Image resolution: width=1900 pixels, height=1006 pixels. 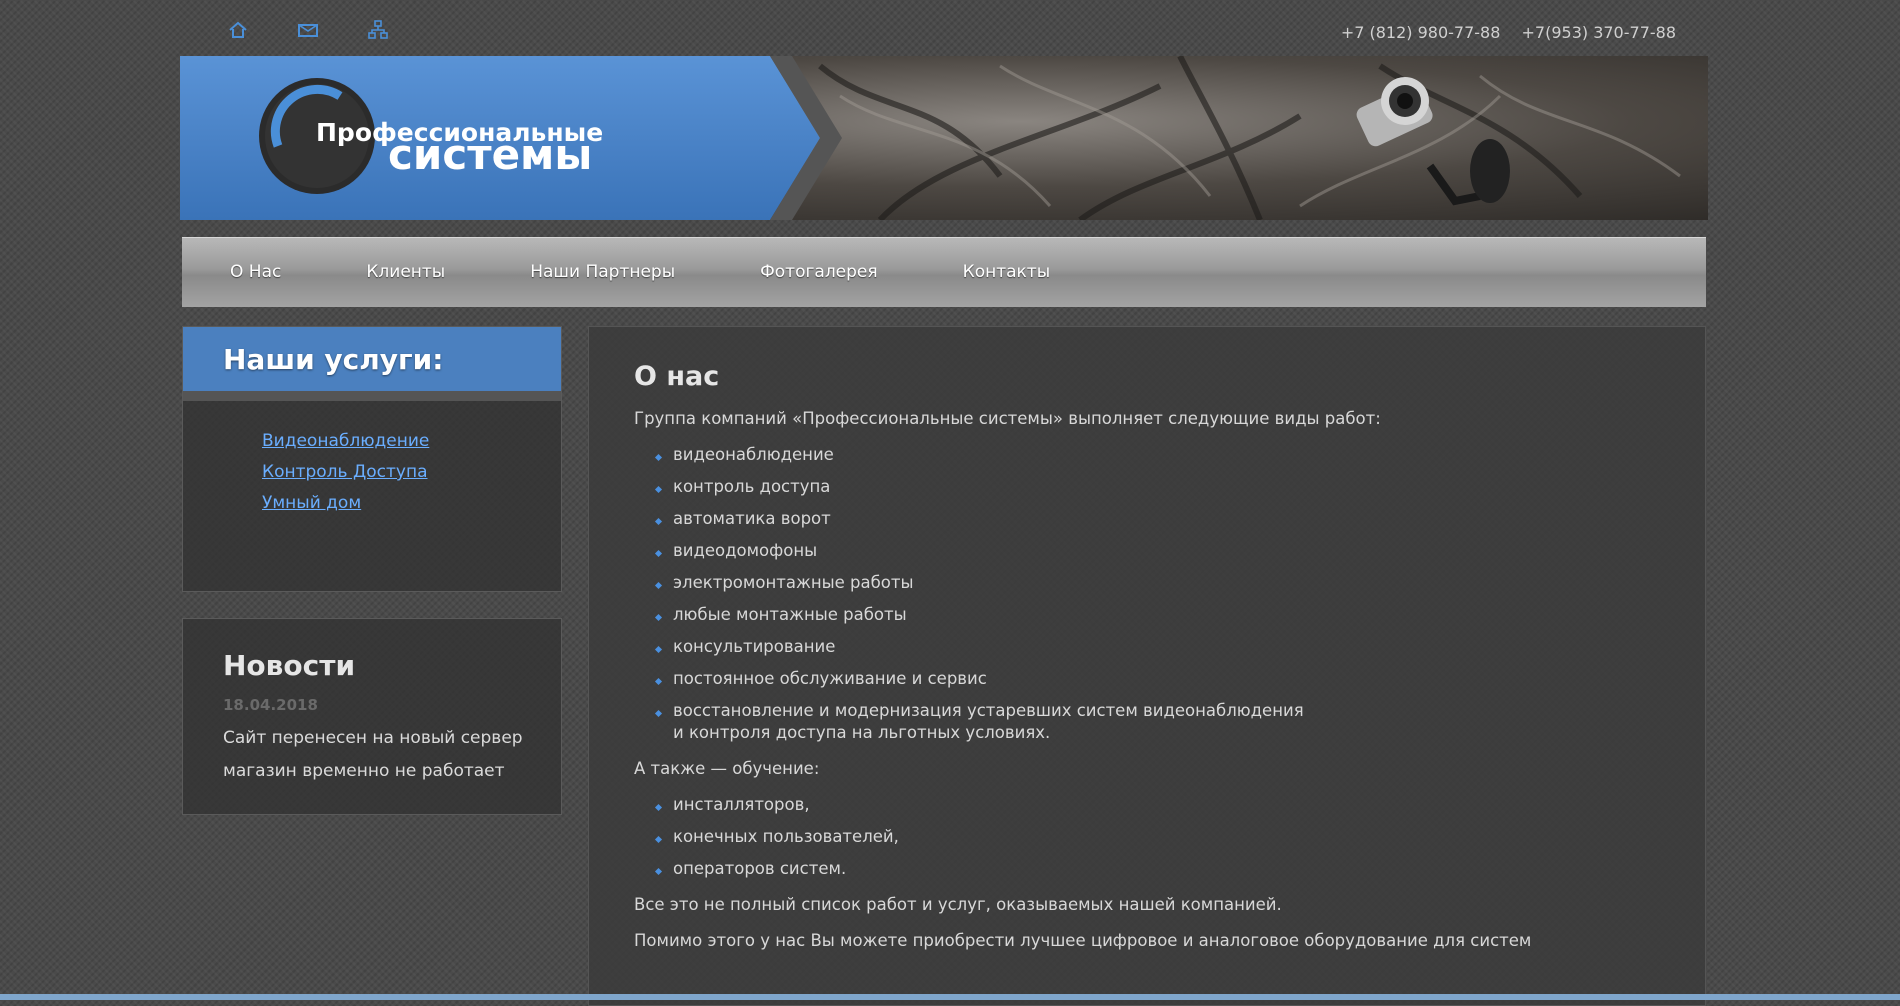 I want to click on bottom-bar, so click(x=950, y=997).